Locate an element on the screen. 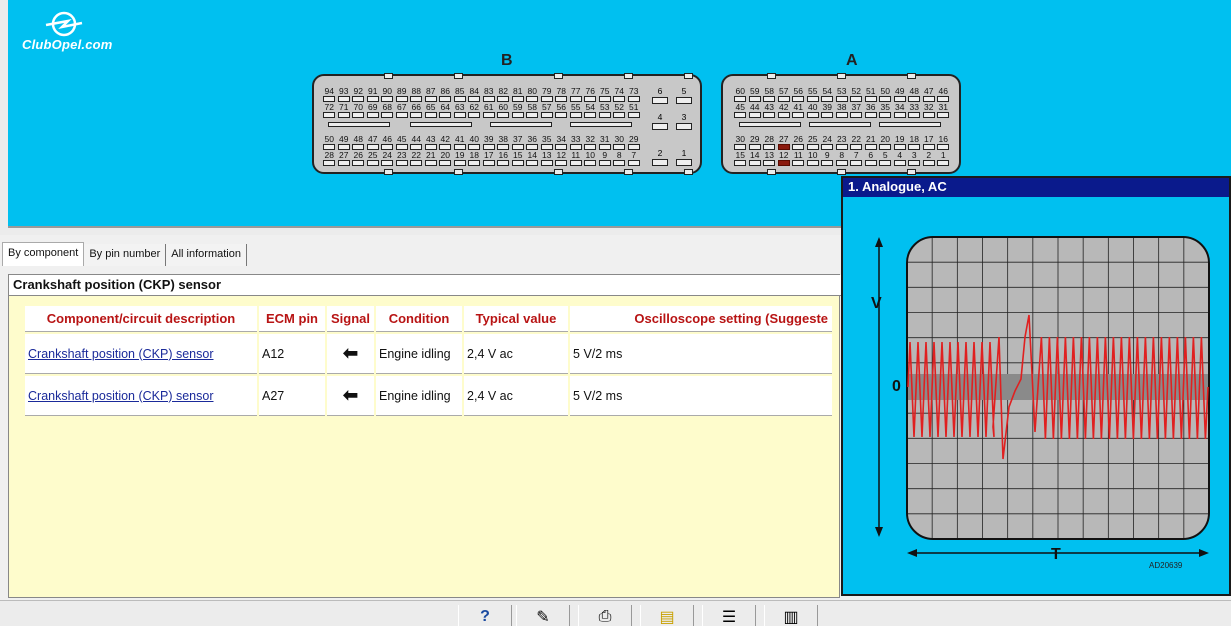  pin-55: 55 is located at coordinates (576, 110).